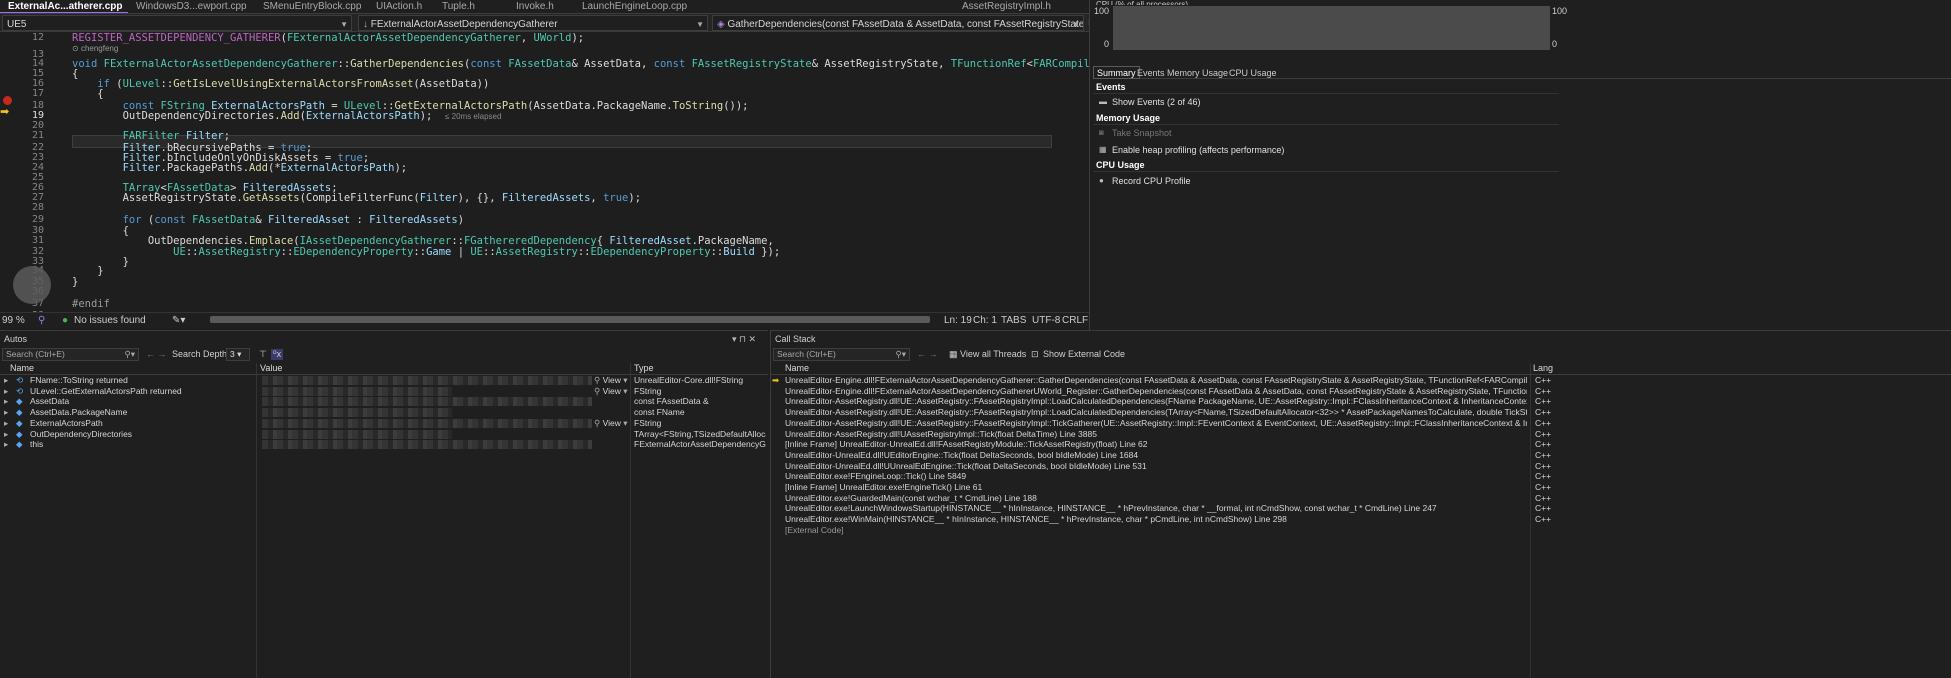 Image resolution: width=1951 pixels, height=678 pixels. What do you see at coordinates (142, 380) in the screenshot?
I see `variable-name: FName::ToString returned` at bounding box center [142, 380].